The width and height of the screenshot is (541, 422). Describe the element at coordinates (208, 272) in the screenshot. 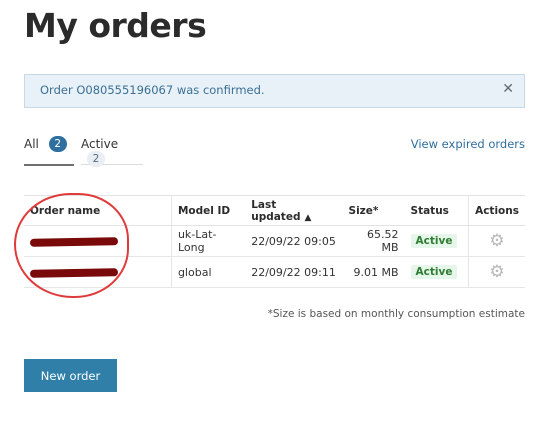

I see `model-id-cell: global` at that location.